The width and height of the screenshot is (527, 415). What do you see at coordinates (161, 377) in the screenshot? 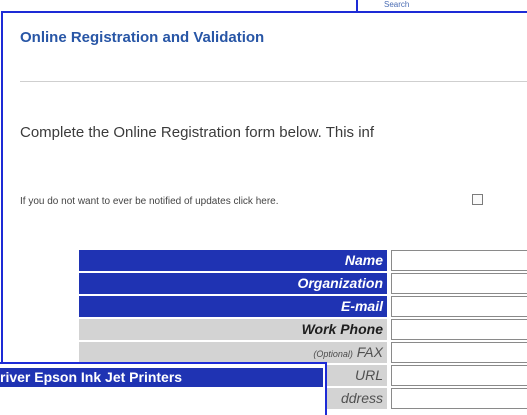
I see `popup-title: river Epson Ink Jet Printers` at bounding box center [161, 377].